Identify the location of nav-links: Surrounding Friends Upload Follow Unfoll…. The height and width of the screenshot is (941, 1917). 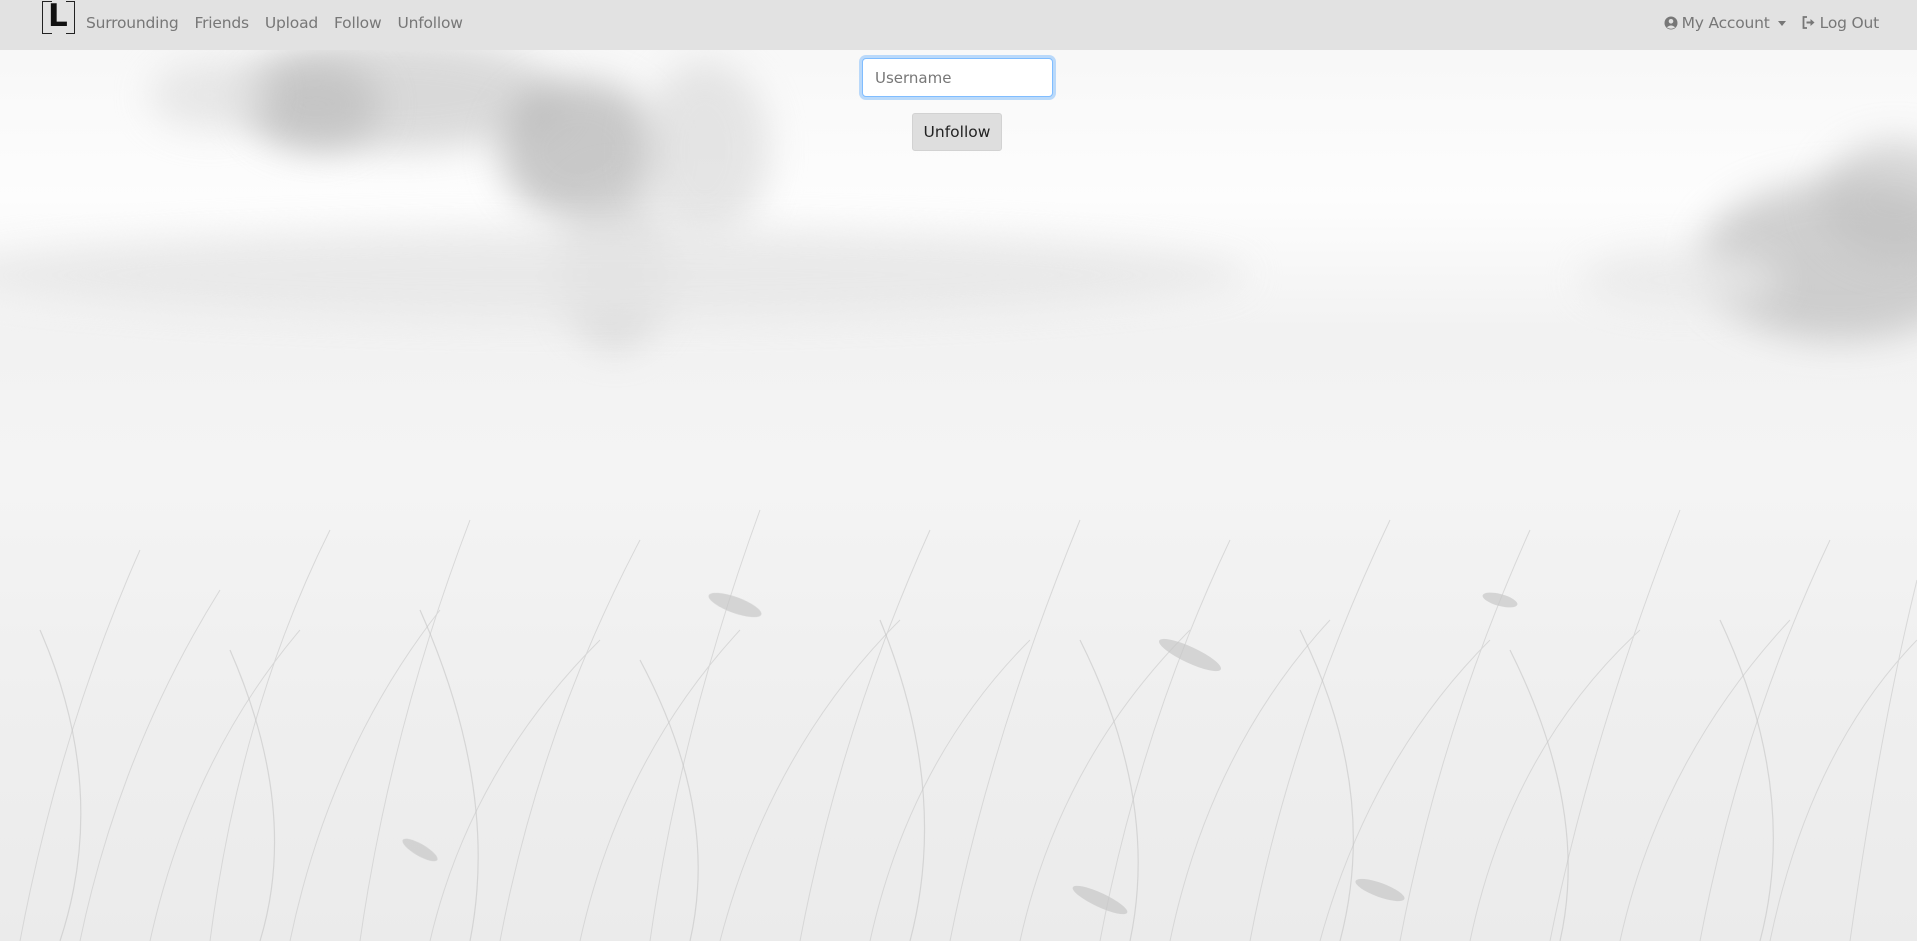
(282, 22).